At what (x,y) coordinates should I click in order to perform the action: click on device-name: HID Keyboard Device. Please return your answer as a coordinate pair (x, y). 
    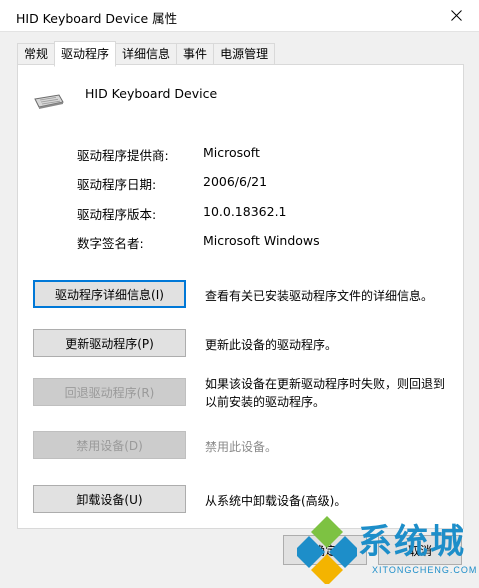
    Looking at the image, I should click on (151, 93).